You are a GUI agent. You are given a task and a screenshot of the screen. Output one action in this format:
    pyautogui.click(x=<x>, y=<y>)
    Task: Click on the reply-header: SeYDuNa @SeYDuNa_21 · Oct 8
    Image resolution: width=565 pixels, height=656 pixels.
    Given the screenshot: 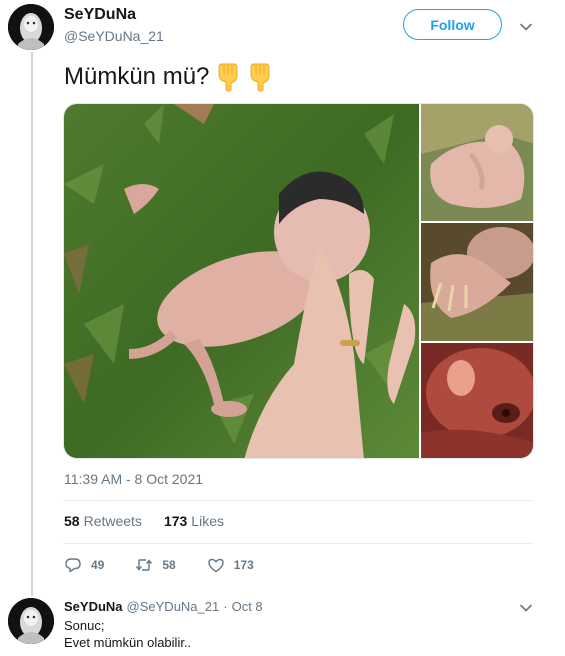 What is the action you would take?
    pyautogui.click(x=163, y=606)
    